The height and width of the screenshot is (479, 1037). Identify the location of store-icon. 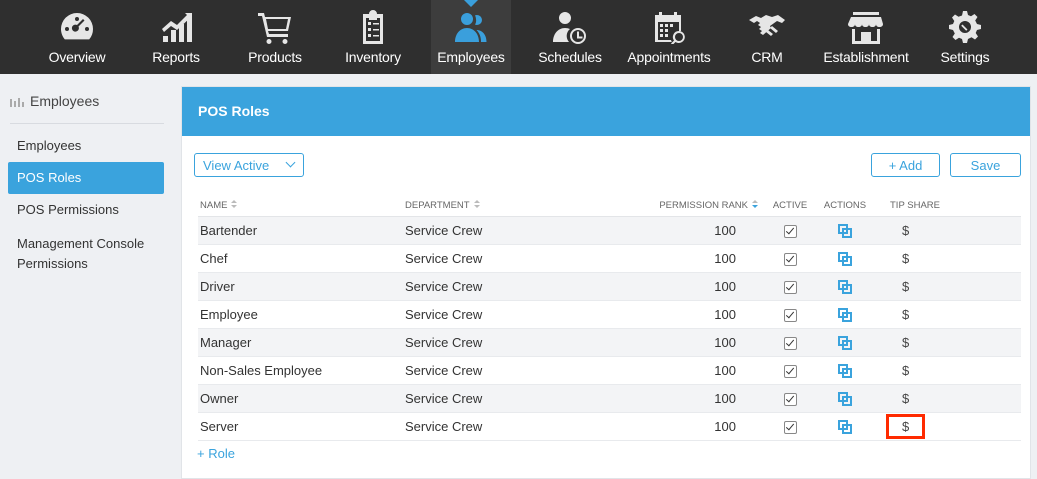
(866, 27).